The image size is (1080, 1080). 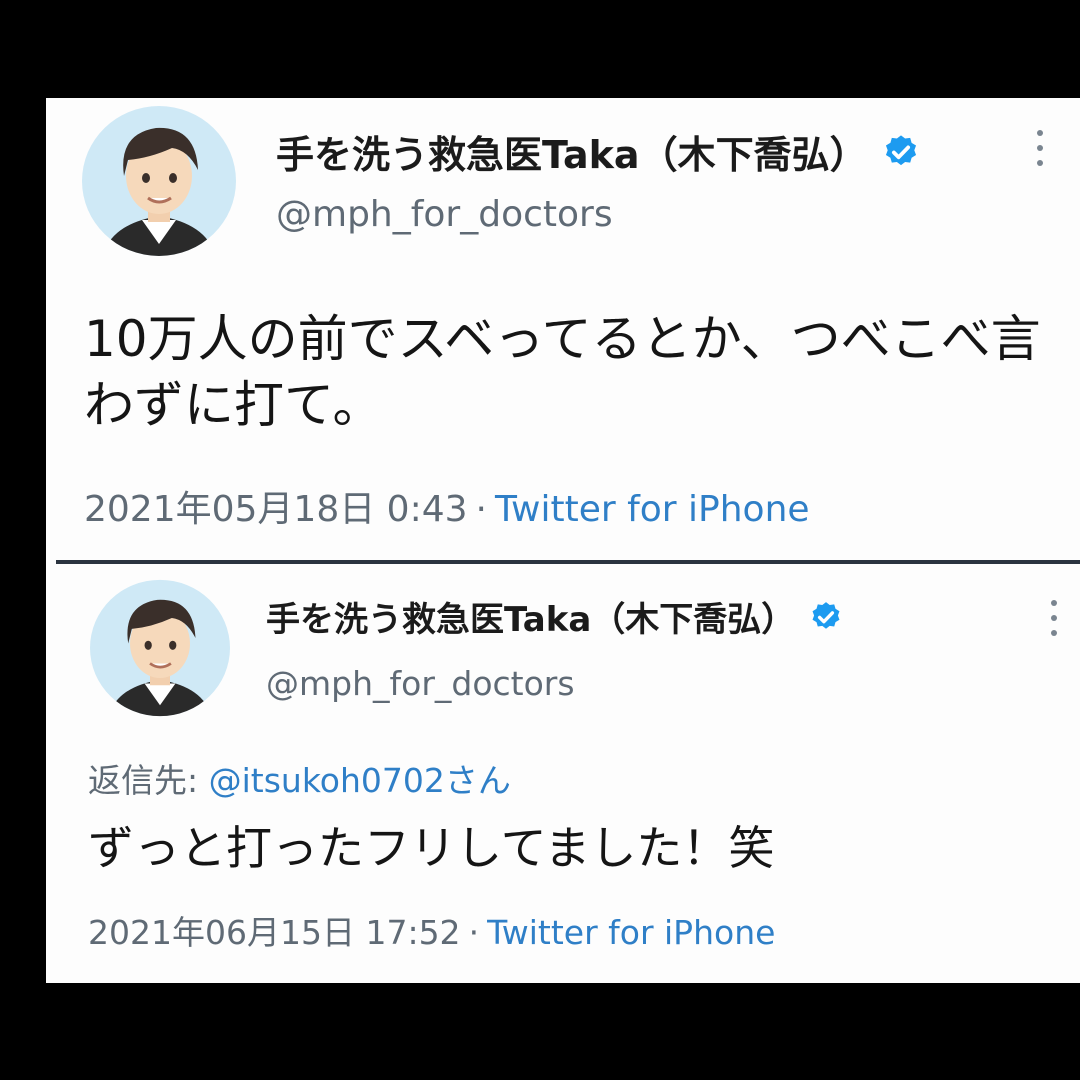 What do you see at coordinates (562, 372) in the screenshot?
I see `tweet-text: 10万人の前でスベってるとか、つべこべ言わずに打て。` at bounding box center [562, 372].